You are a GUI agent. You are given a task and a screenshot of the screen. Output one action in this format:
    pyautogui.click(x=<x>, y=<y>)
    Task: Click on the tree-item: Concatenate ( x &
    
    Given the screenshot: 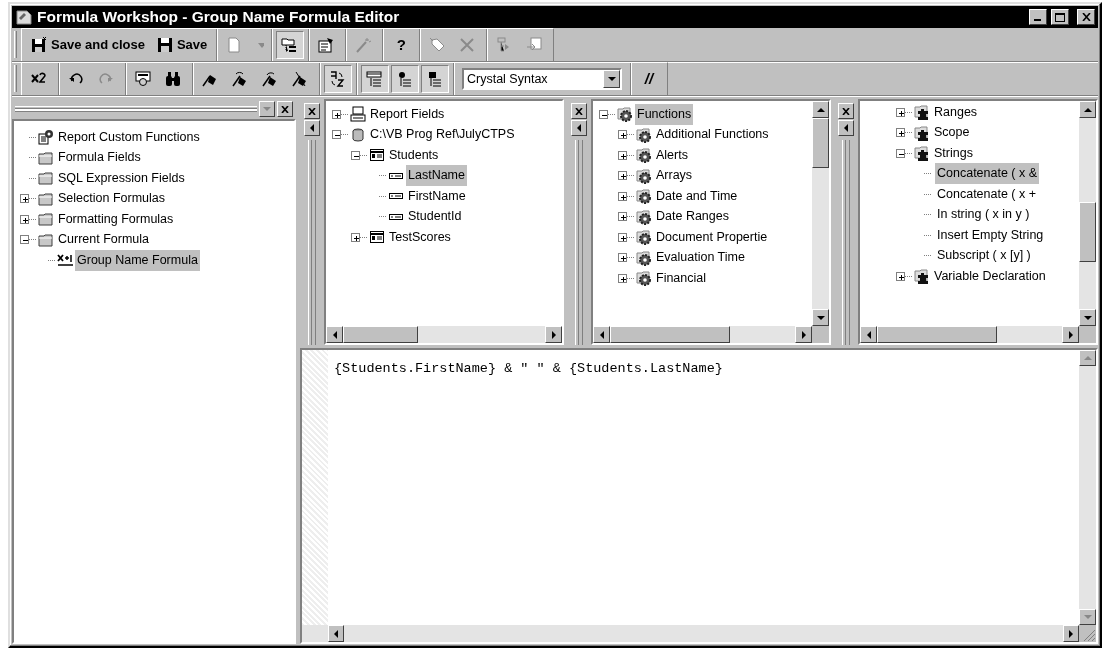 What is the action you would take?
    pyautogui.click(x=987, y=174)
    